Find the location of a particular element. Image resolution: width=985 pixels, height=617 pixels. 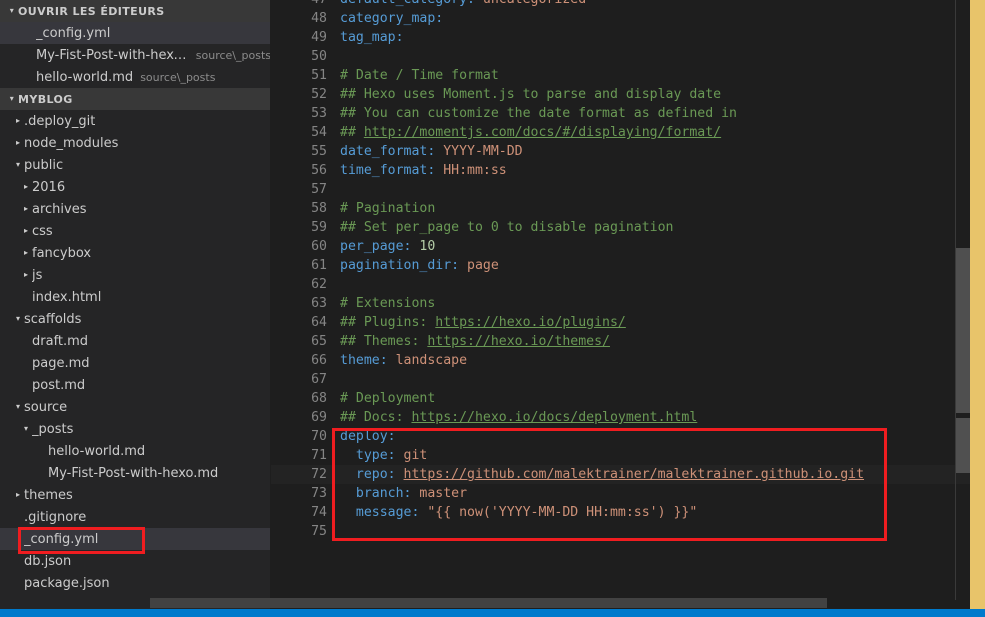

code-line: 61 pagination_dir: page is located at coordinates (628, 265).